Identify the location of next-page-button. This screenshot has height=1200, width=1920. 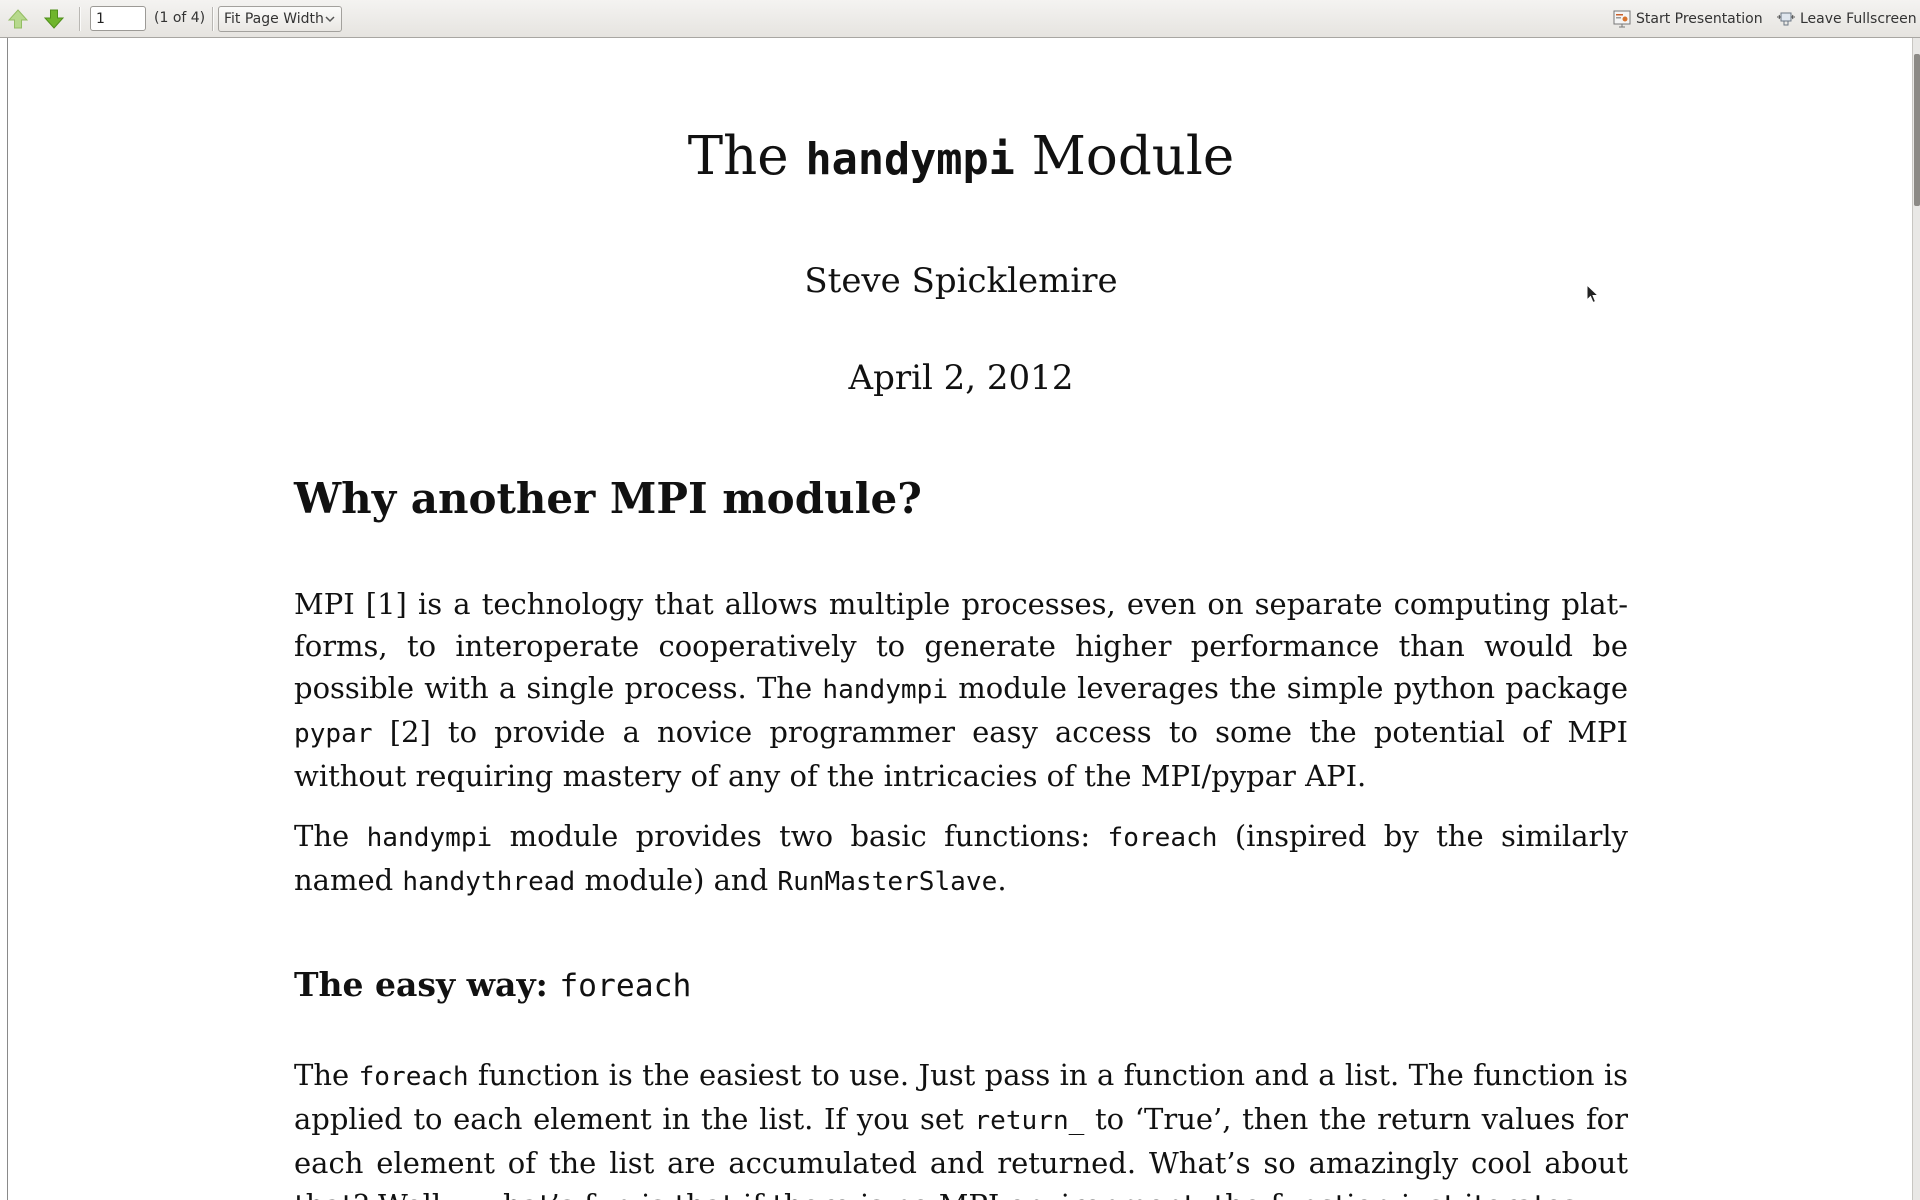
(54, 19).